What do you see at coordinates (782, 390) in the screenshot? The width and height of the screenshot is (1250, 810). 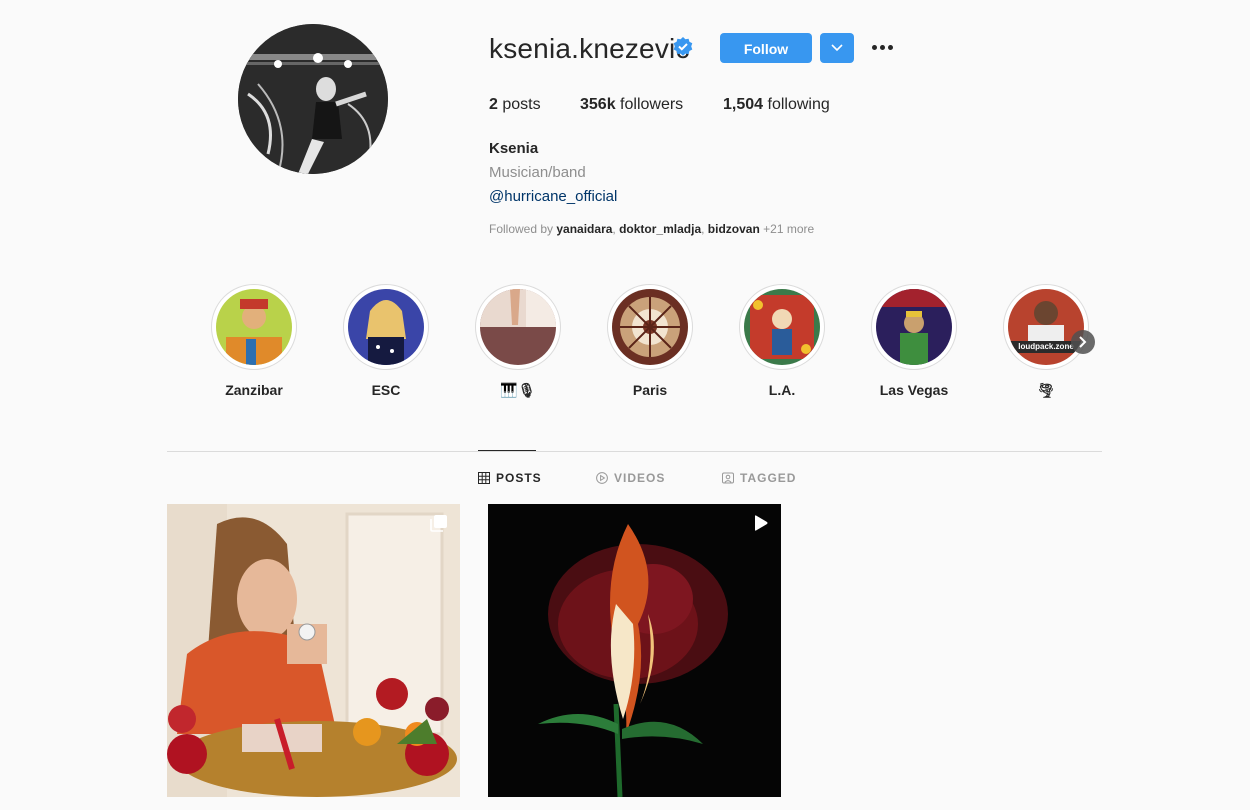 I see `highlight-label: L.A.` at bounding box center [782, 390].